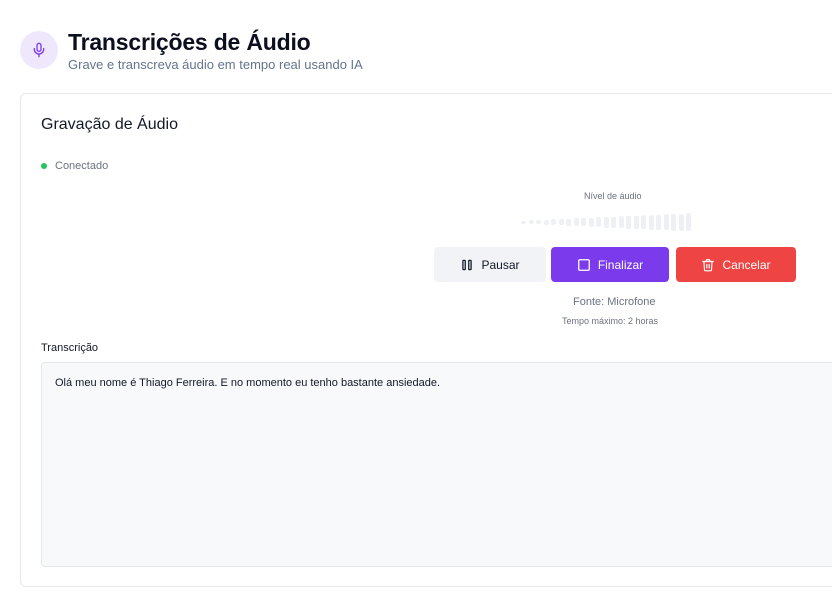 Image resolution: width=832 pixels, height=604 pixels. Describe the element at coordinates (614, 302) in the screenshot. I see `audio-source: Fonte: Microfone` at that location.